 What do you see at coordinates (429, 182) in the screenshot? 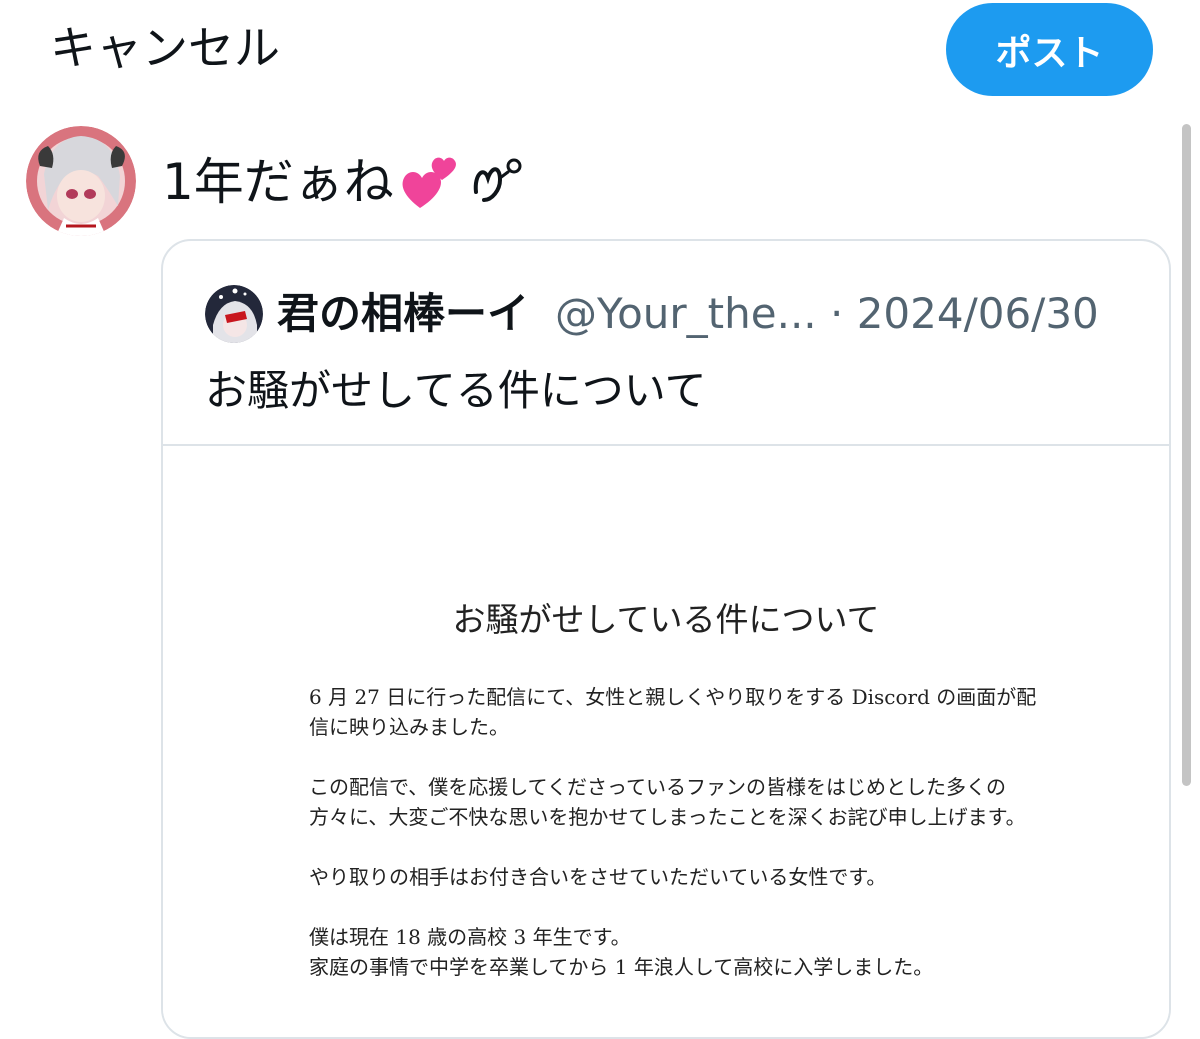
I see `two-hearts-icon` at bounding box center [429, 182].